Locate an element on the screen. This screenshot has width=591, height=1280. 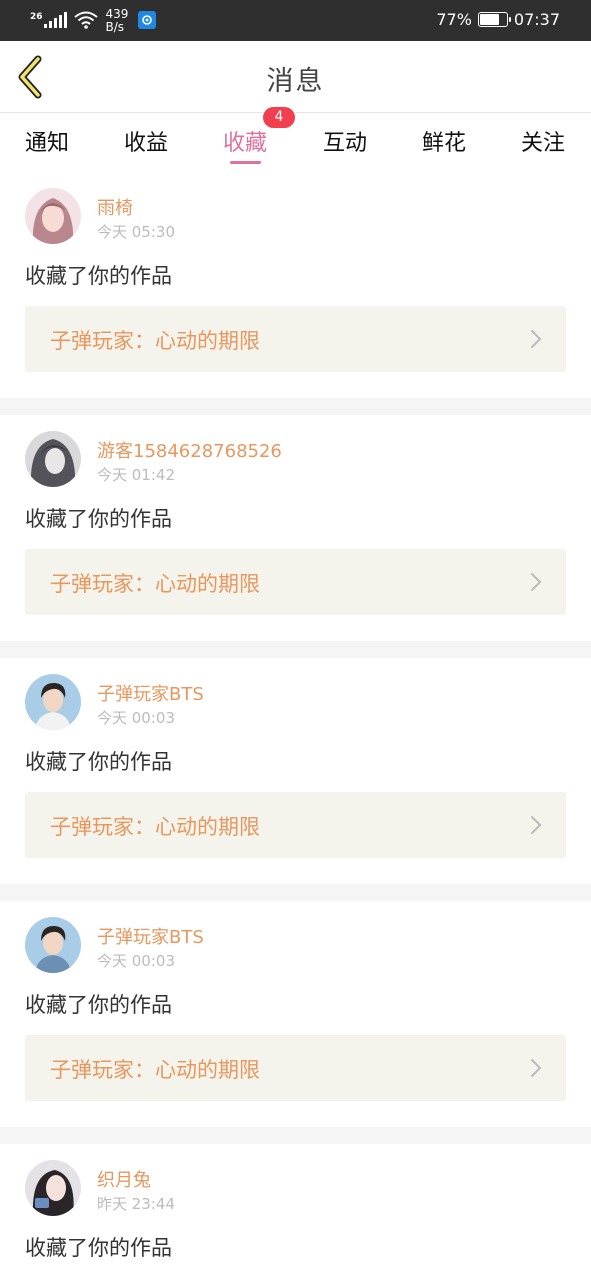
timestamp: 今天 01:42 is located at coordinates (136, 475).